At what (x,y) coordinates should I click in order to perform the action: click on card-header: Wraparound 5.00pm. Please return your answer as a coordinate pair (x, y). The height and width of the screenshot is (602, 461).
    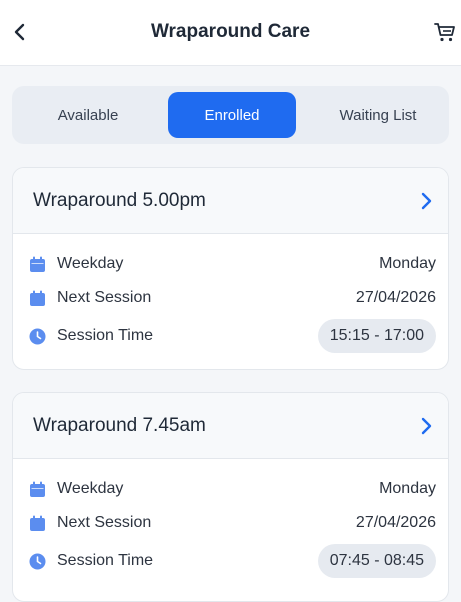
    Looking at the image, I should click on (230, 201).